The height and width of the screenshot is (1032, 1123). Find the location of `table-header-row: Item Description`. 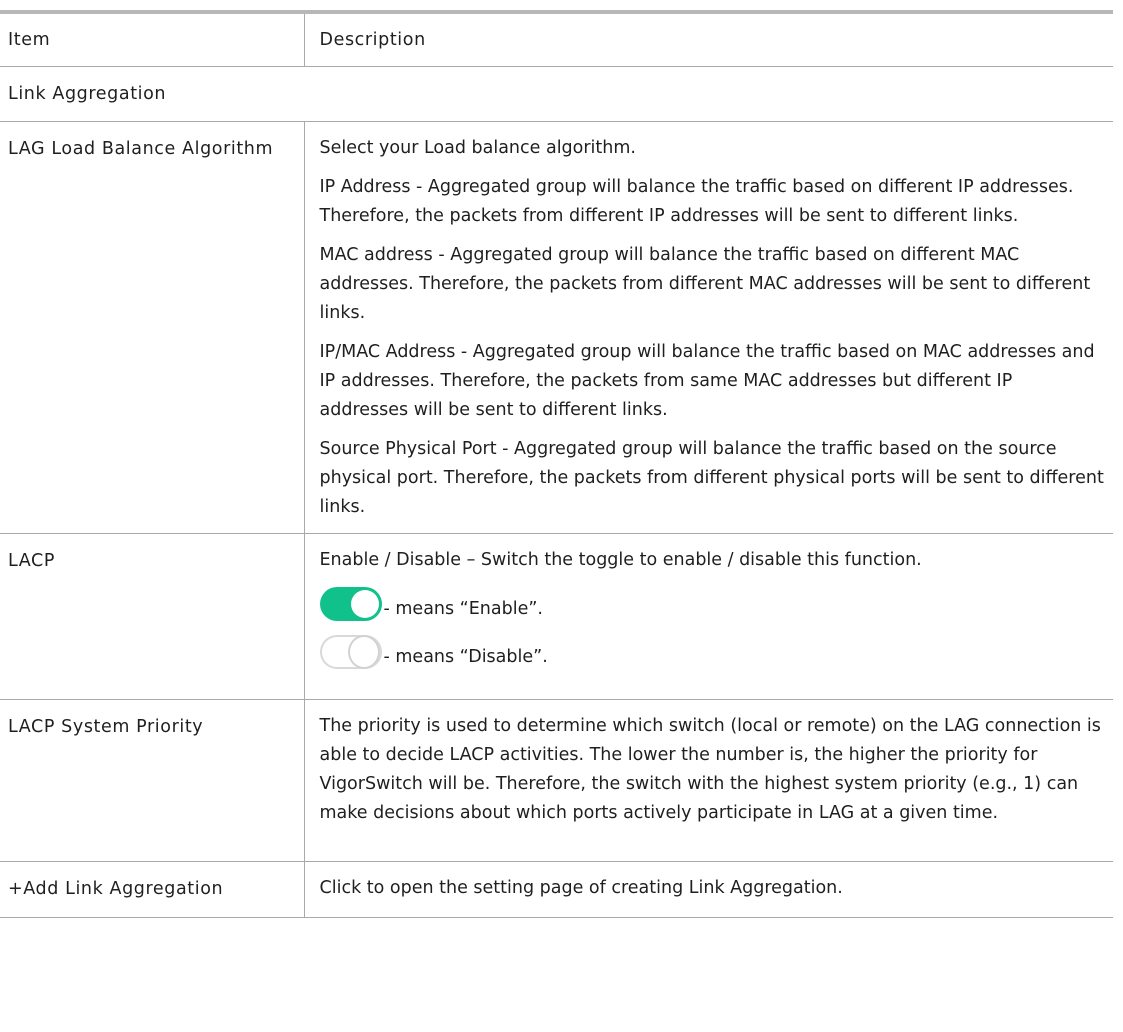

table-header-row: Item Description is located at coordinates (556, 39).